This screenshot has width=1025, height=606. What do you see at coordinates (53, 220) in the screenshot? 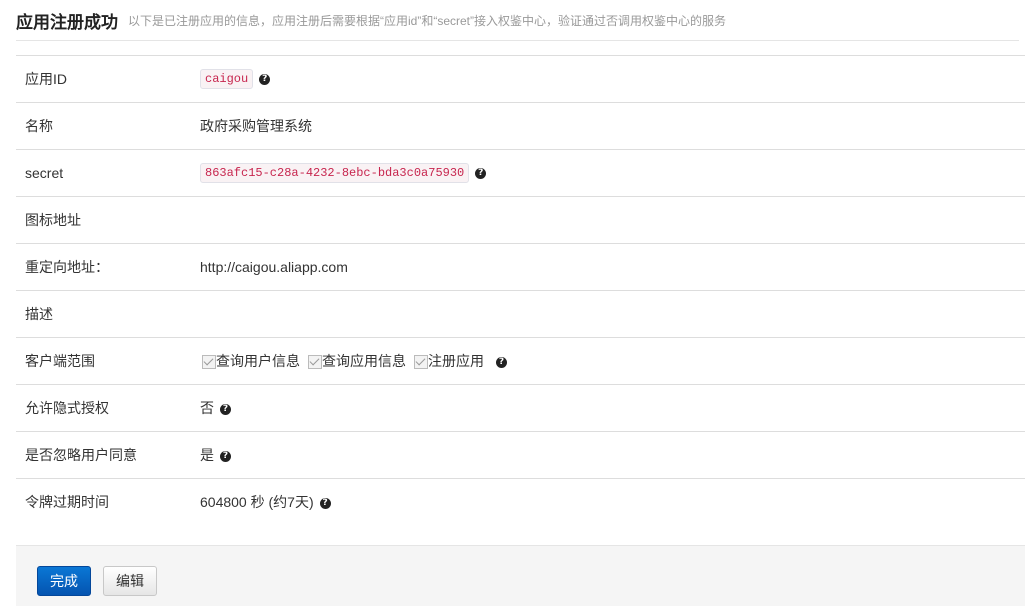
I see `icon-url-label: 图标地址` at bounding box center [53, 220].